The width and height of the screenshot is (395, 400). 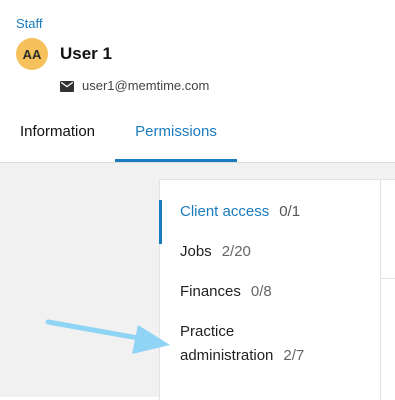 What do you see at coordinates (236, 251) in the screenshot?
I see `menu-item-count: 2/20` at bounding box center [236, 251].